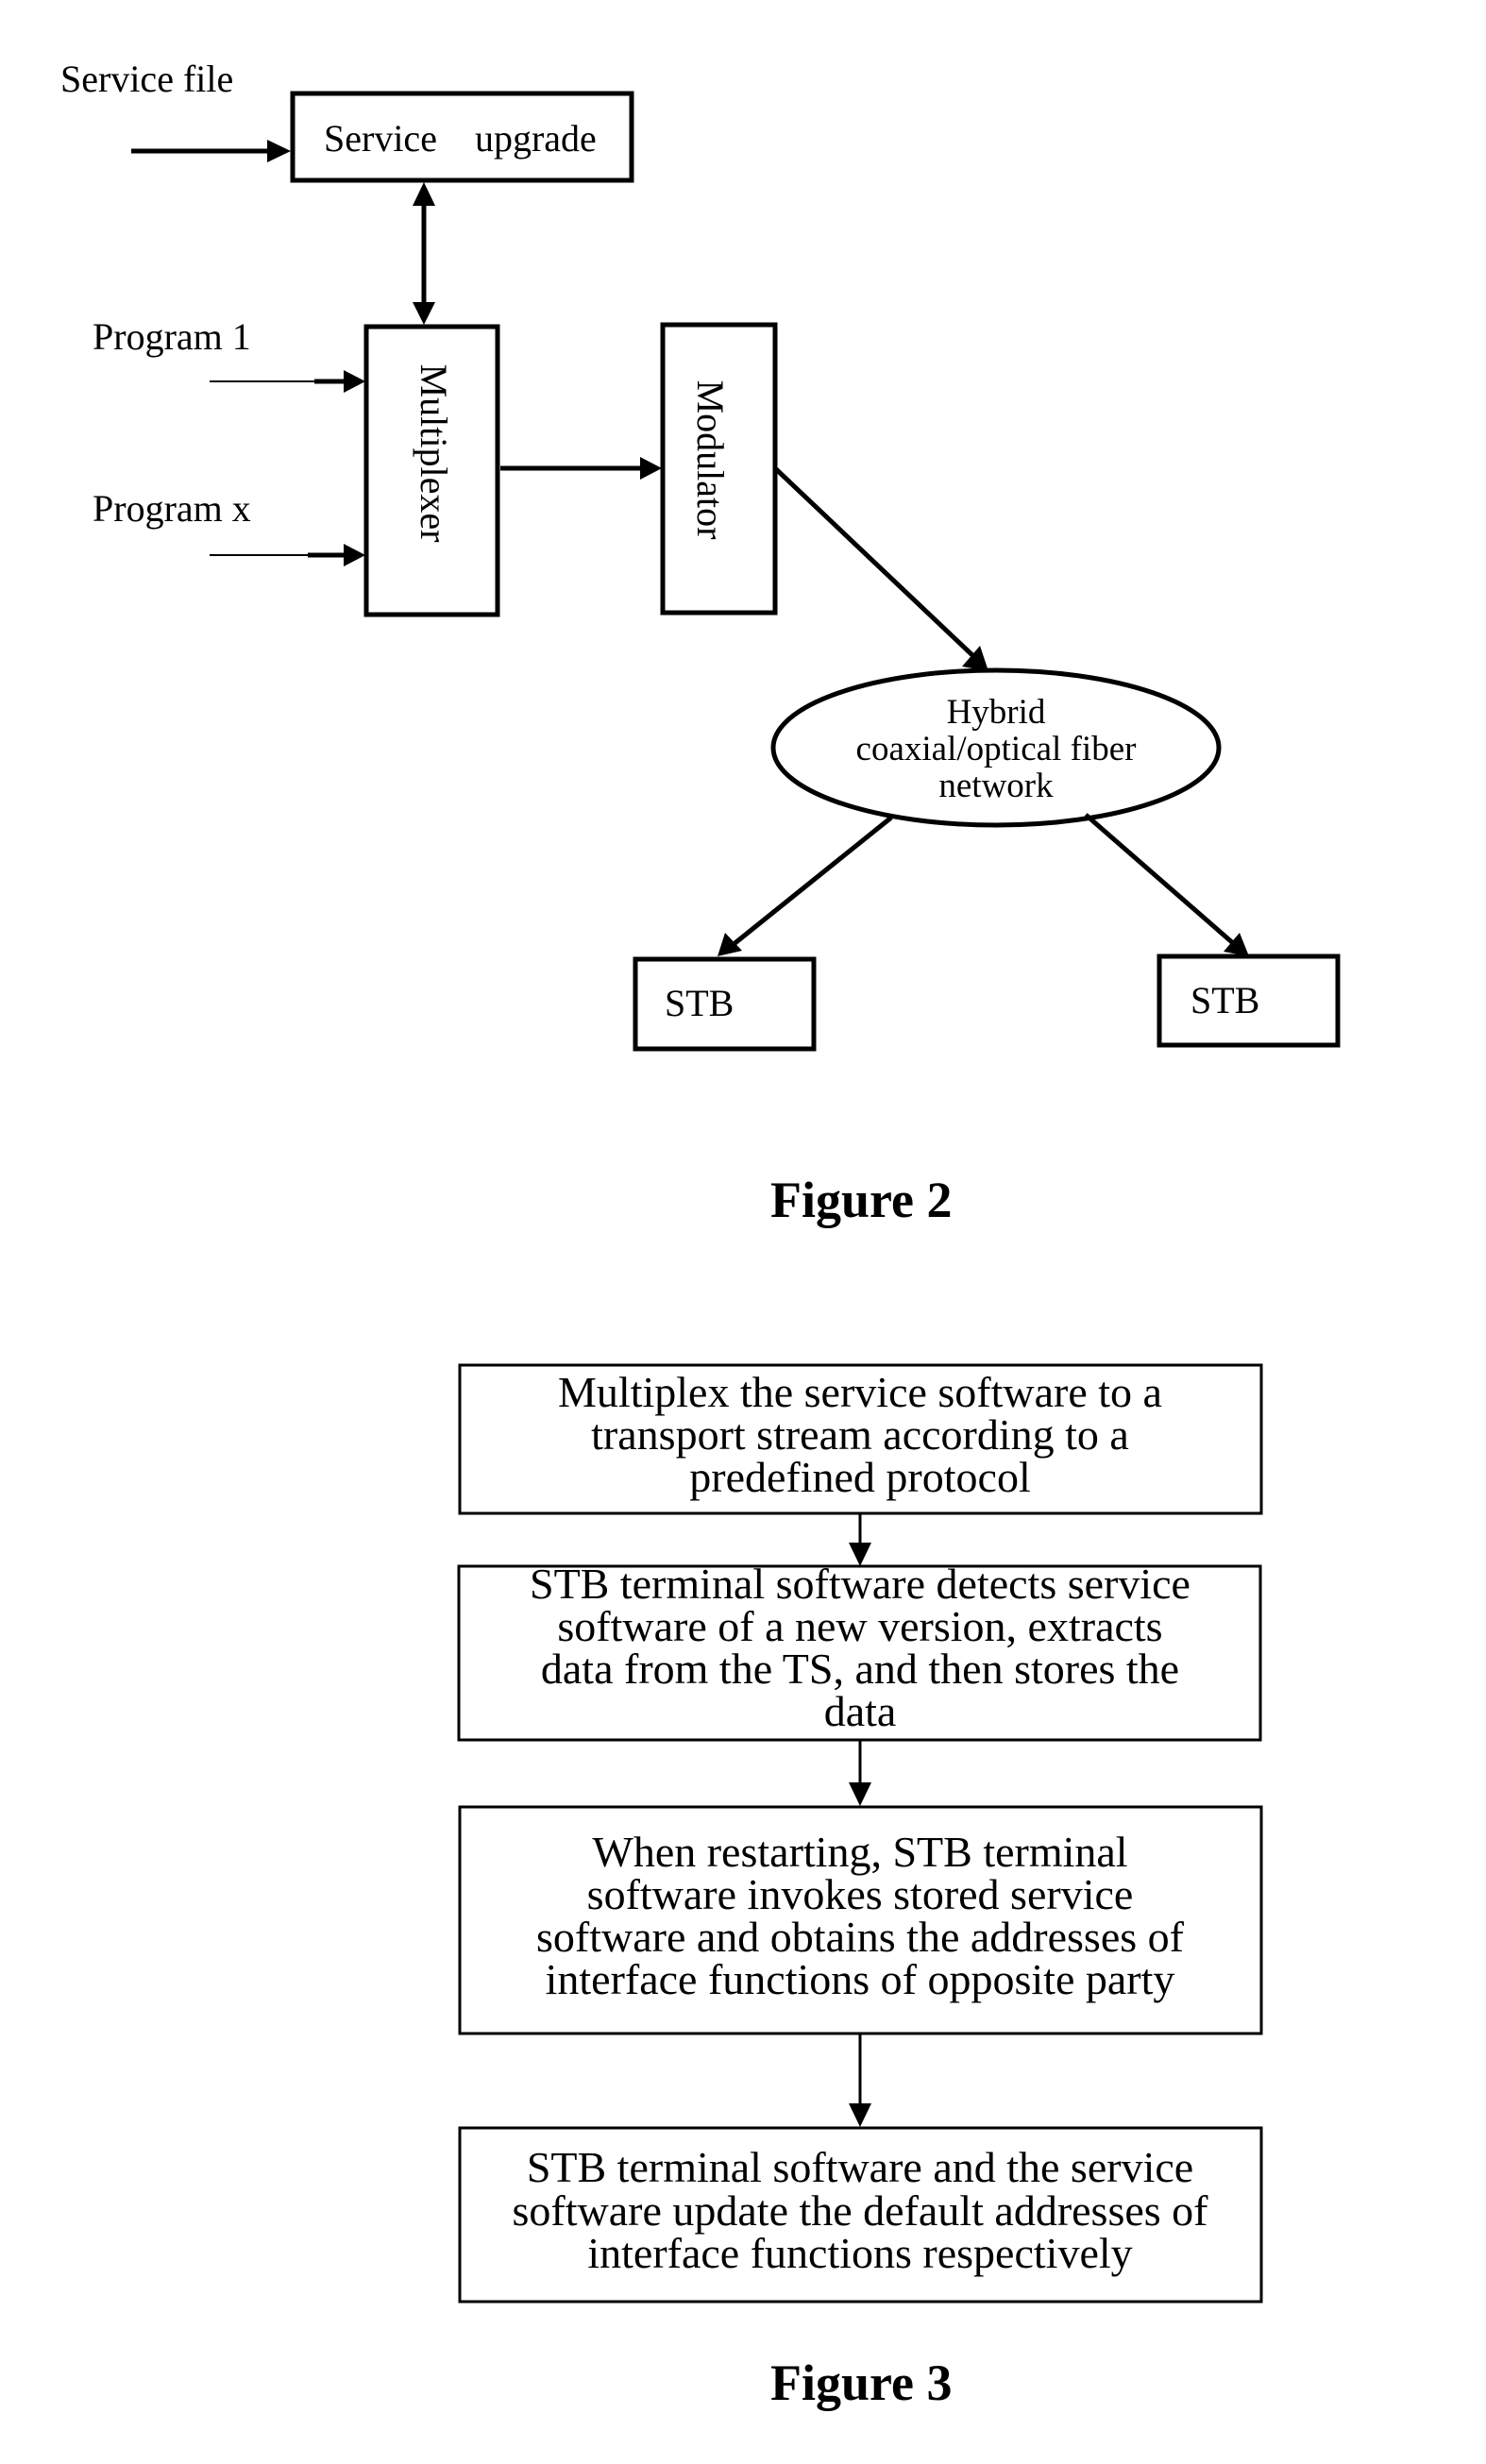  Describe the element at coordinates (860, 1669) in the screenshot. I see `flow-step-2-line-3: data from the TS, and then stores the` at that location.